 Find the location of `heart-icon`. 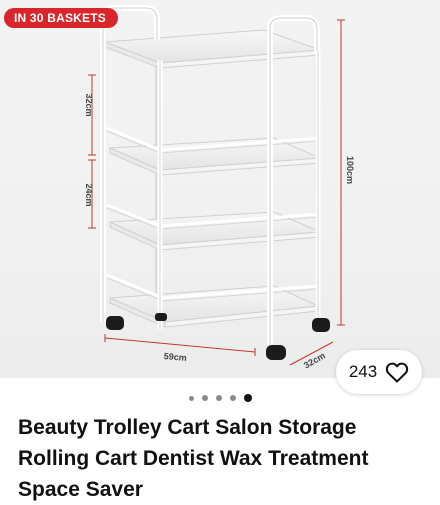

heart-icon is located at coordinates (397, 372).